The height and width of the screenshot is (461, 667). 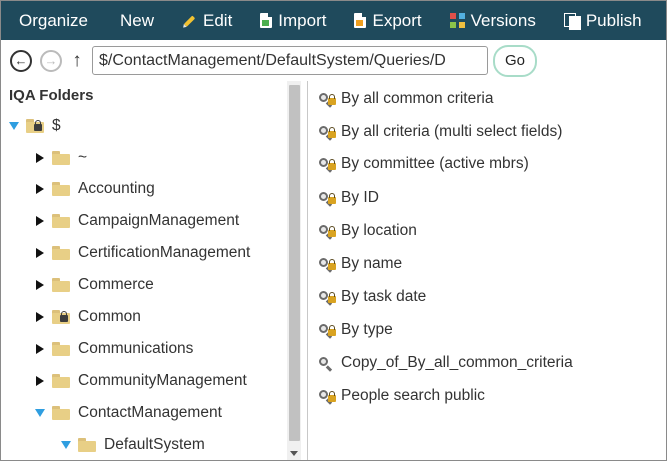 I want to click on up-button: ↑, so click(x=77, y=61).